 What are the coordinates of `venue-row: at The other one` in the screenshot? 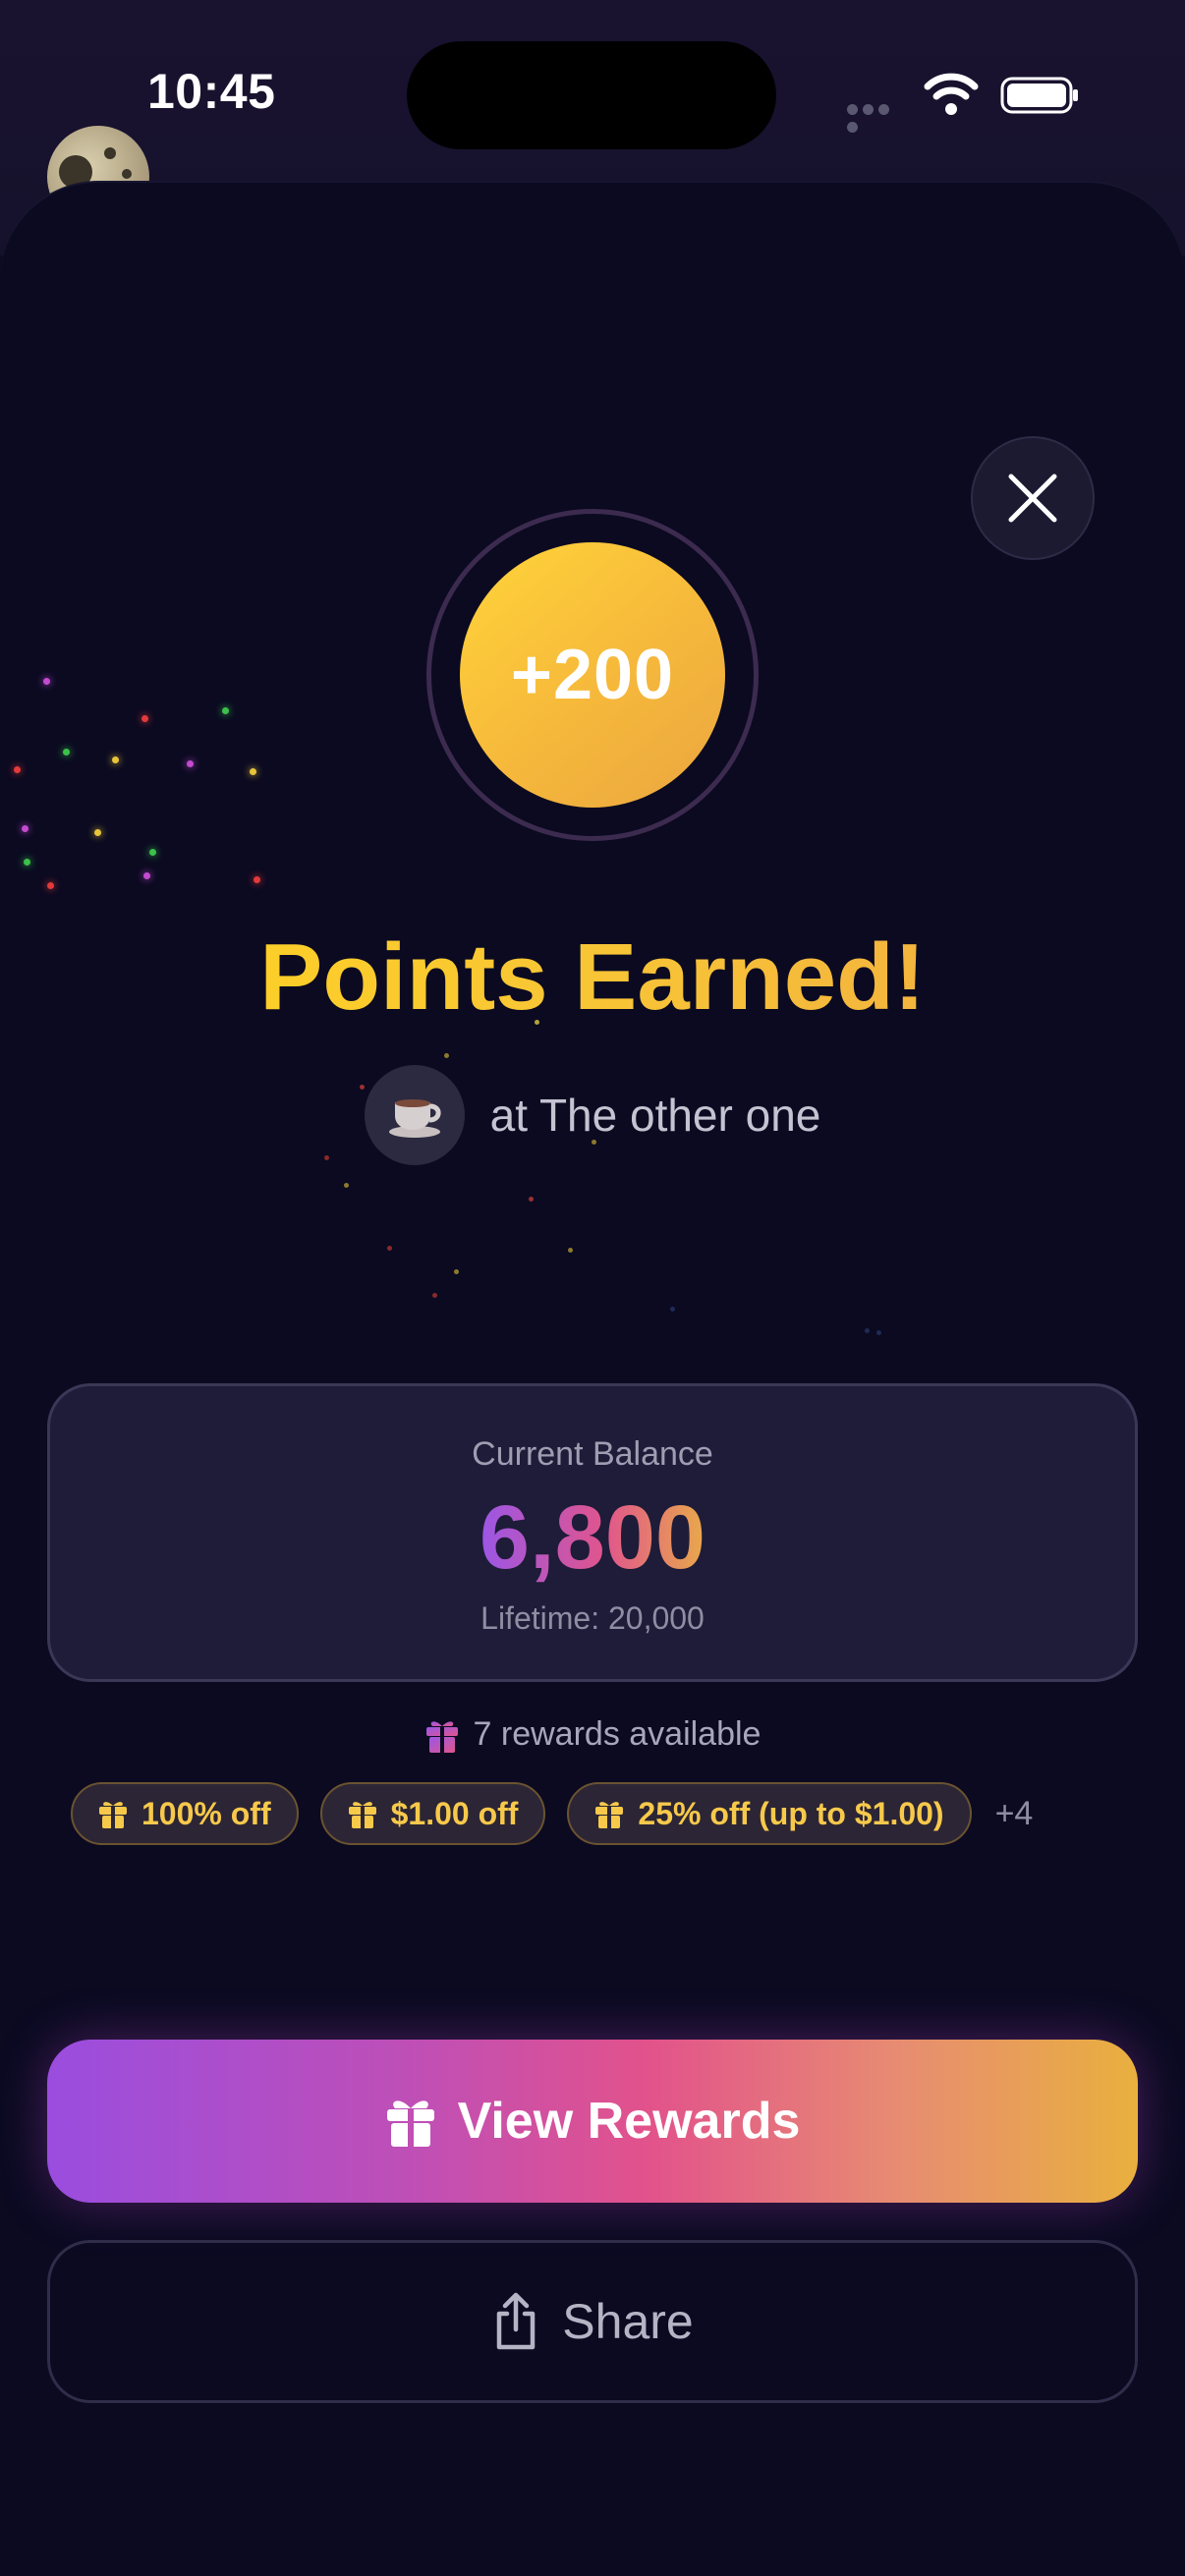 It's located at (592, 1115).